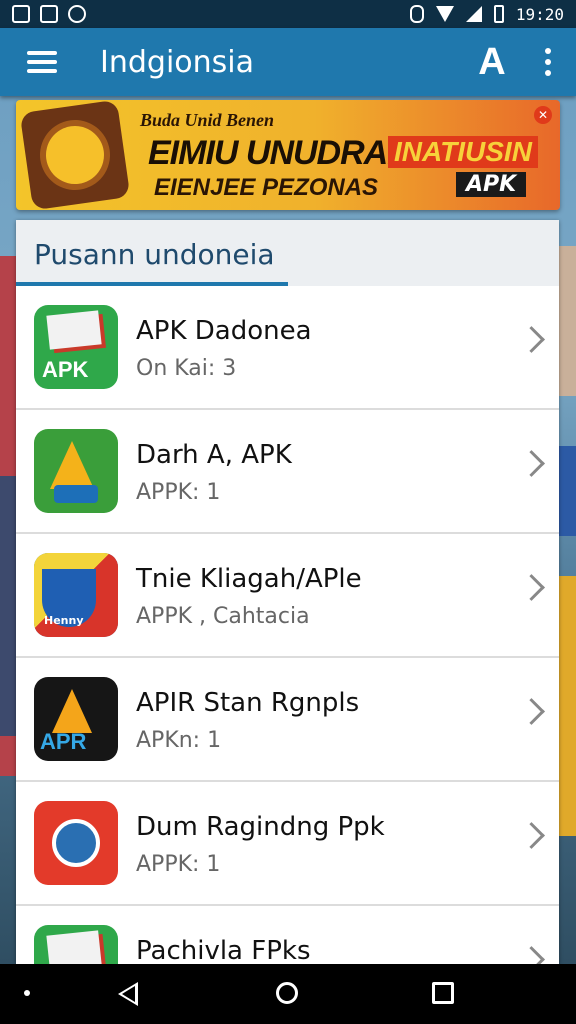 Image resolution: width=576 pixels, height=1024 pixels. Describe the element at coordinates (76, 595) in the screenshot. I see `shield-icon: Henny` at that location.